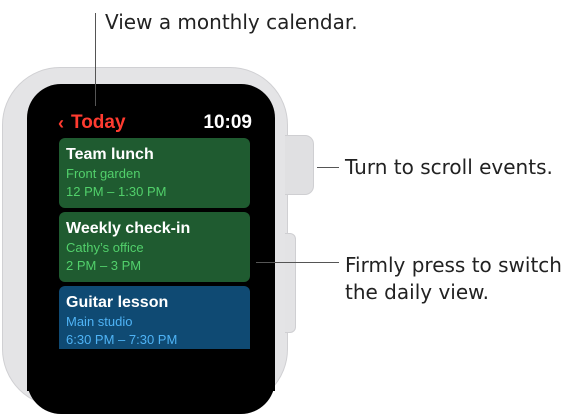 The image size is (574, 414). Describe the element at coordinates (151, 370) in the screenshot. I see `screen-bottom-edge` at that location.